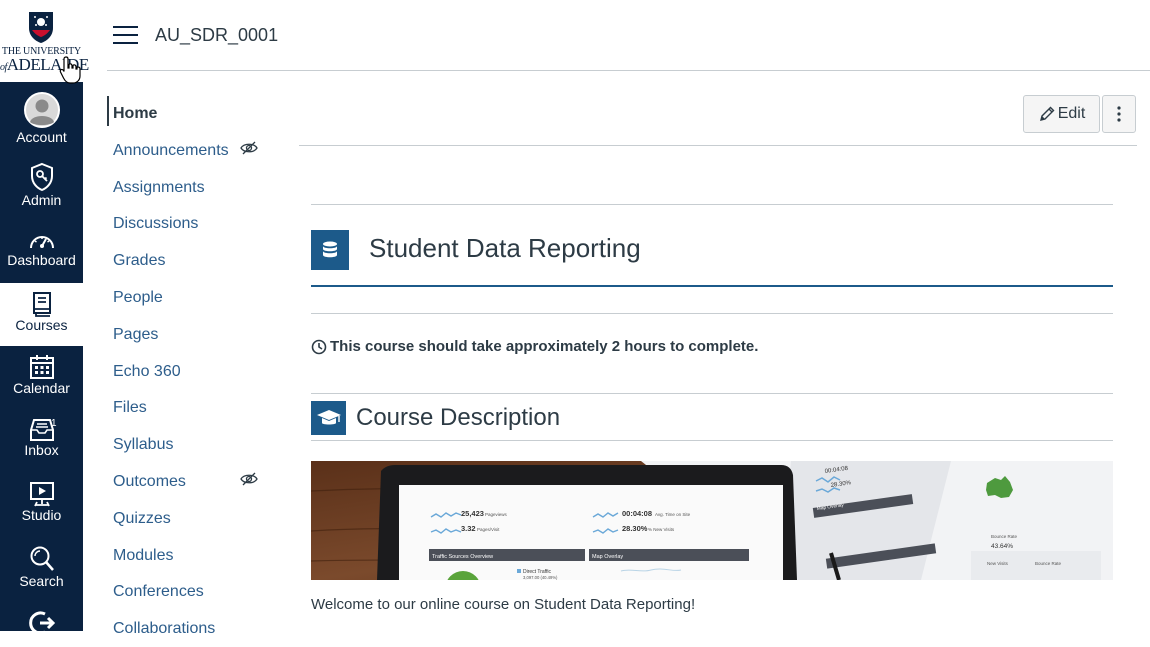  What do you see at coordinates (1047, 113) in the screenshot?
I see `pencil-icon` at bounding box center [1047, 113].